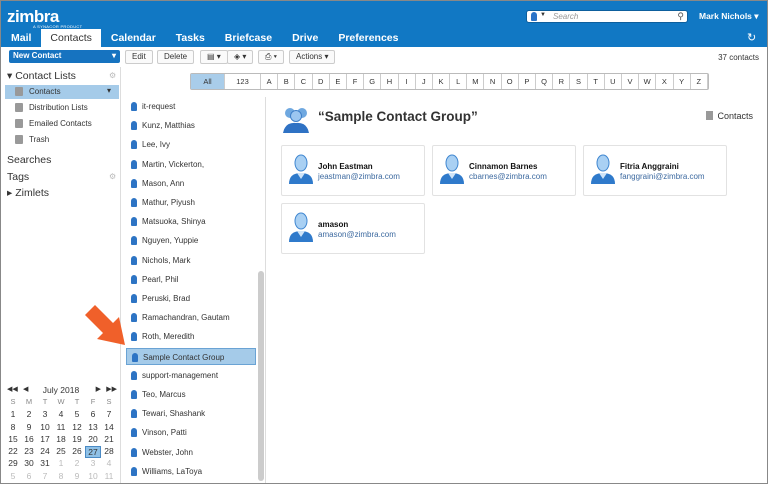 The height and width of the screenshot is (484, 768). Describe the element at coordinates (630, 81) in the screenshot. I see `alpha-filter-v: V` at that location.